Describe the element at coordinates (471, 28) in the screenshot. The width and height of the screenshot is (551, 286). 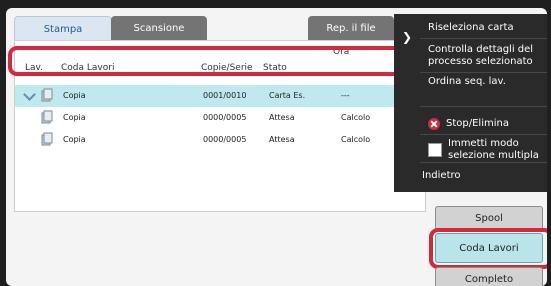
I see `menu-riseleziona-carta: Riseleziona carta` at that location.